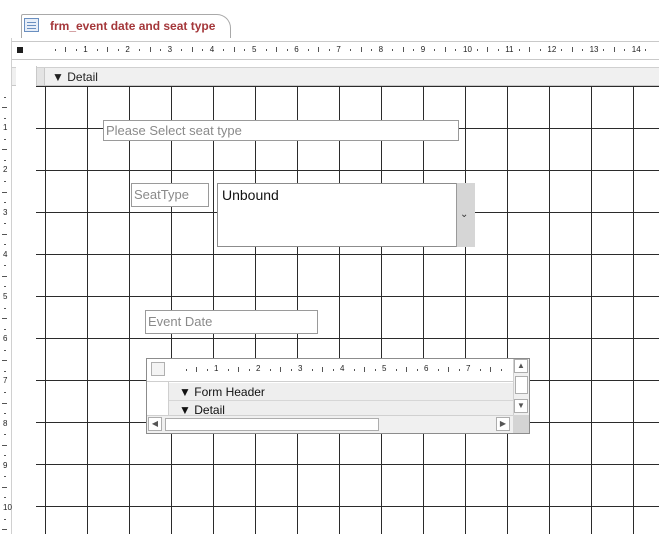 The height and width of the screenshot is (534, 659). What do you see at coordinates (160, 398) in the screenshot?
I see `subform-row-selectors` at bounding box center [160, 398].